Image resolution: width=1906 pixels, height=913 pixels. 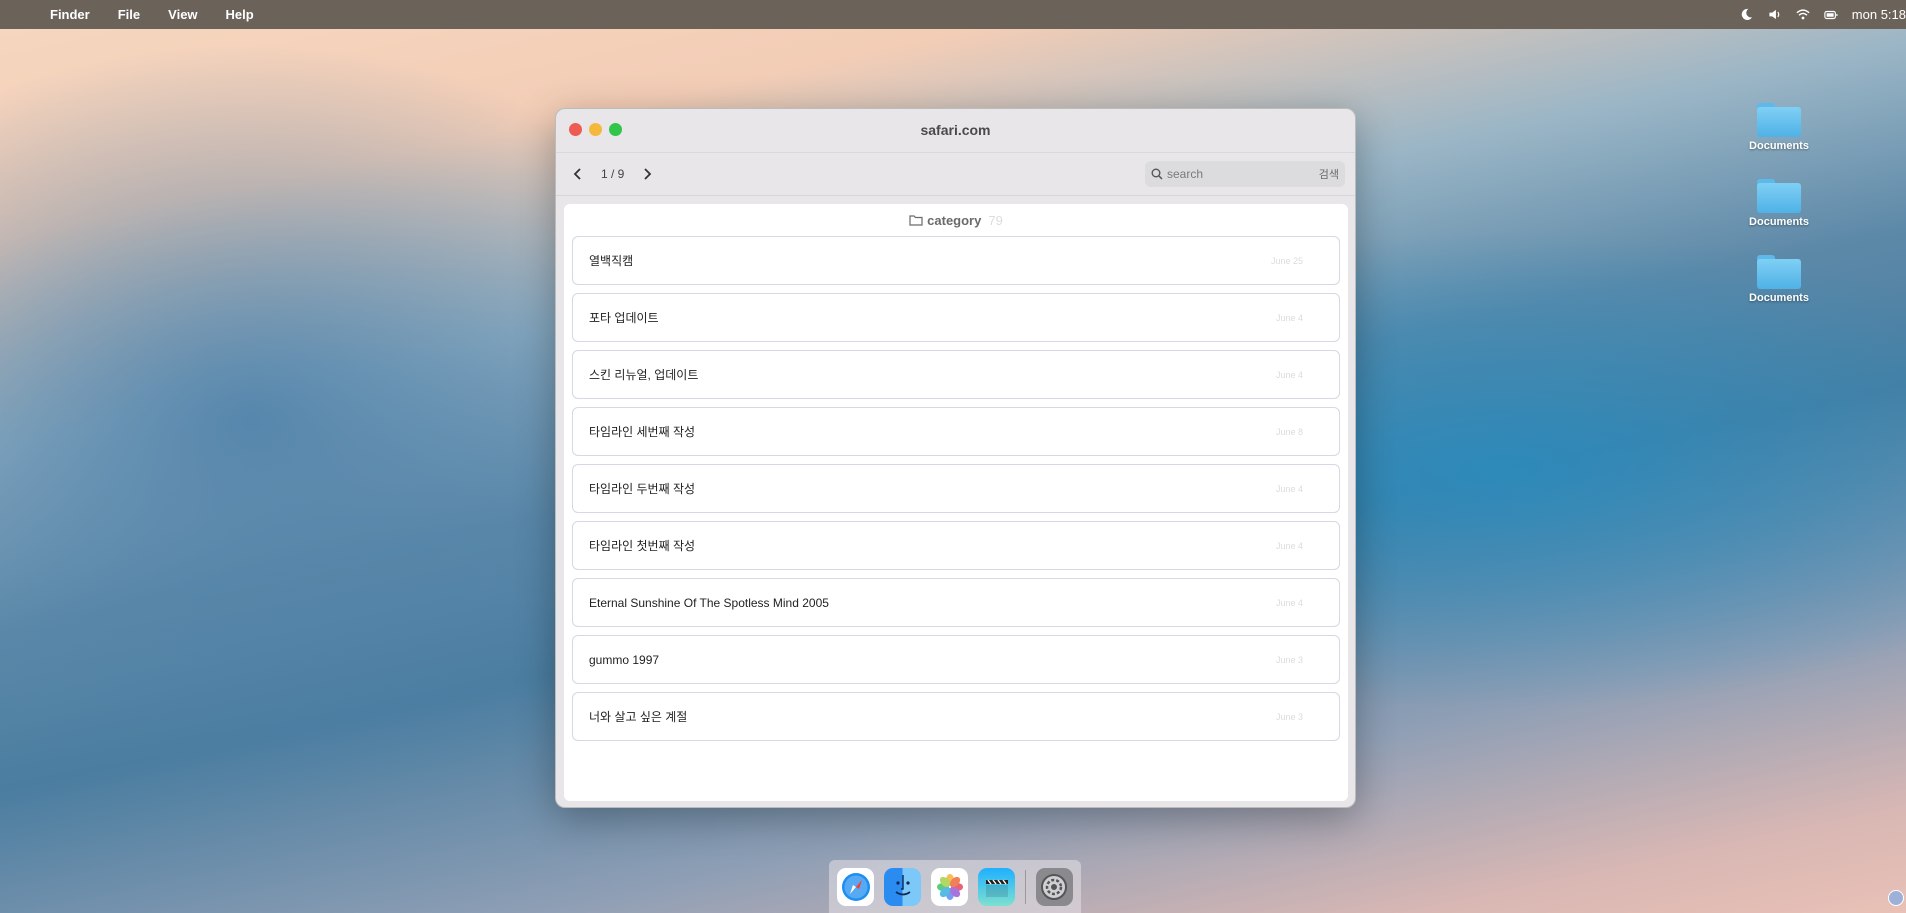 I want to click on search-button: 검색, so click(x=1329, y=174).